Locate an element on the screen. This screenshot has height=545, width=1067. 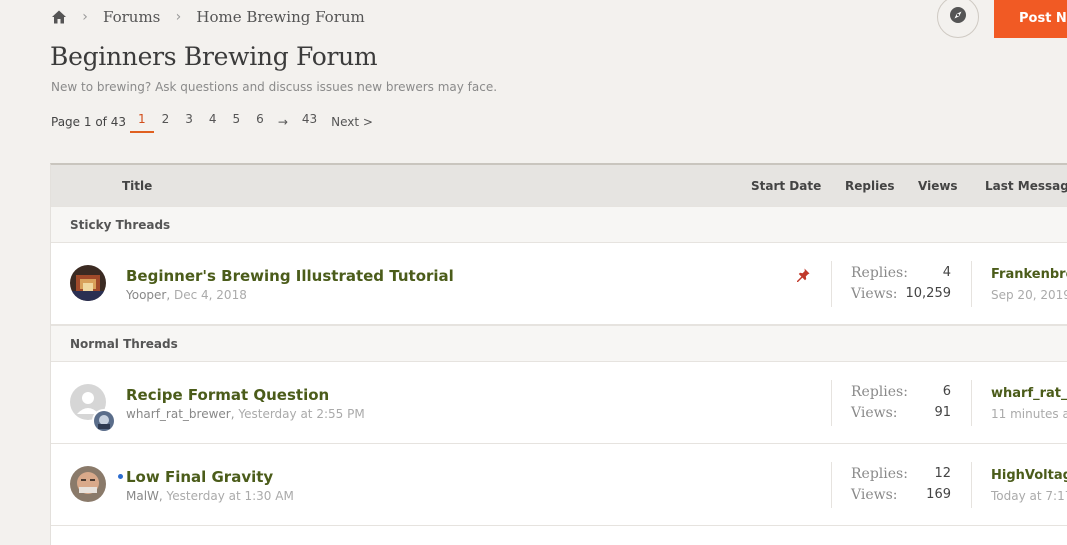
unread-indicator is located at coordinates (120, 476).